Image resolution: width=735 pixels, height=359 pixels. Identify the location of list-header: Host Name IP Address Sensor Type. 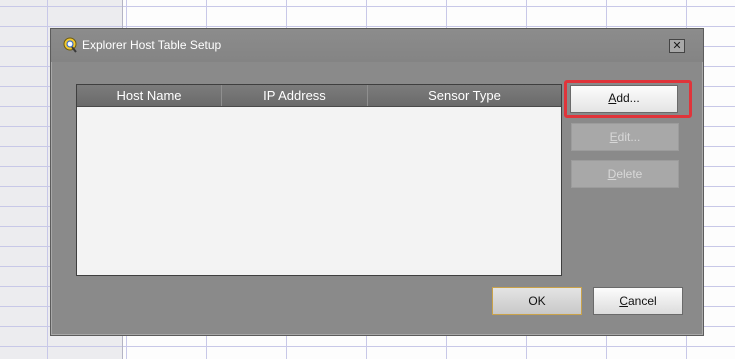
(319, 96).